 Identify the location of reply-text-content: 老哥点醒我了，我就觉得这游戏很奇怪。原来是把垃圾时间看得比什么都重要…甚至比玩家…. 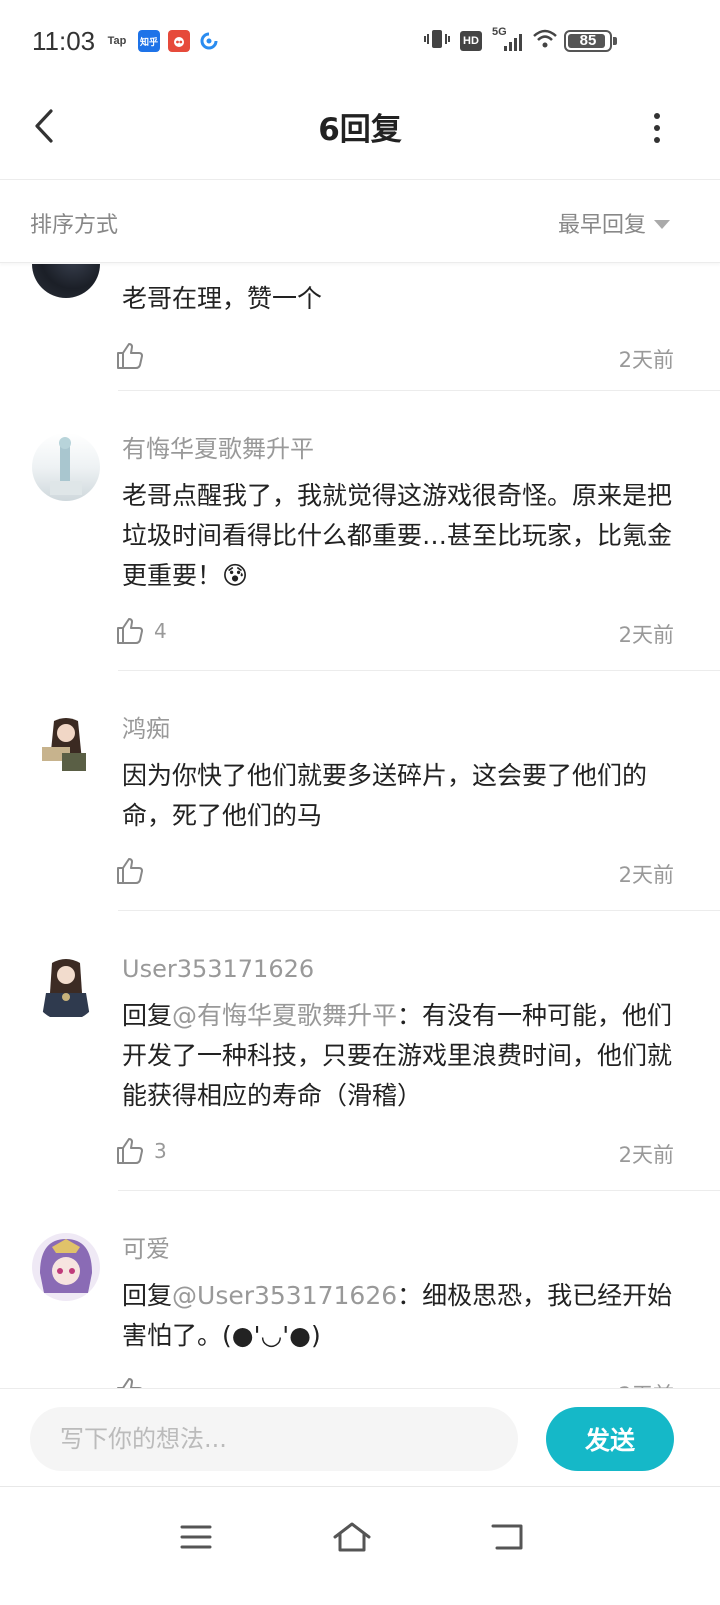
(397, 535).